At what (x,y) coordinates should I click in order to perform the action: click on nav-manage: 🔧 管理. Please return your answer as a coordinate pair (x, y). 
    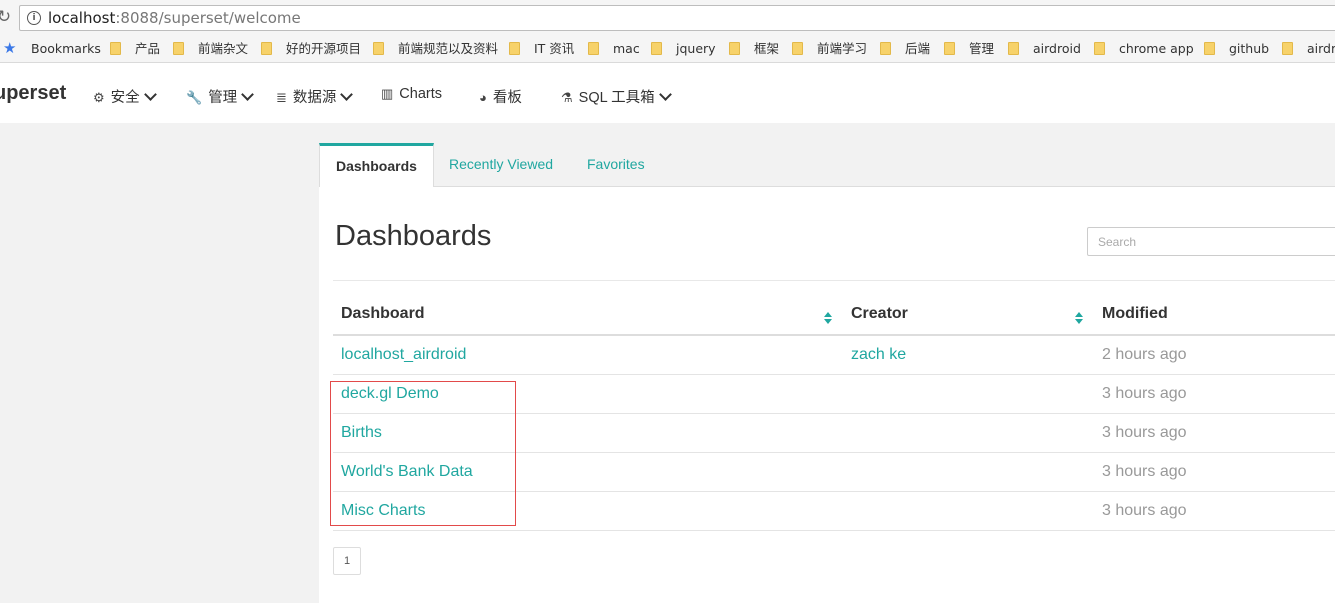
    Looking at the image, I should click on (220, 96).